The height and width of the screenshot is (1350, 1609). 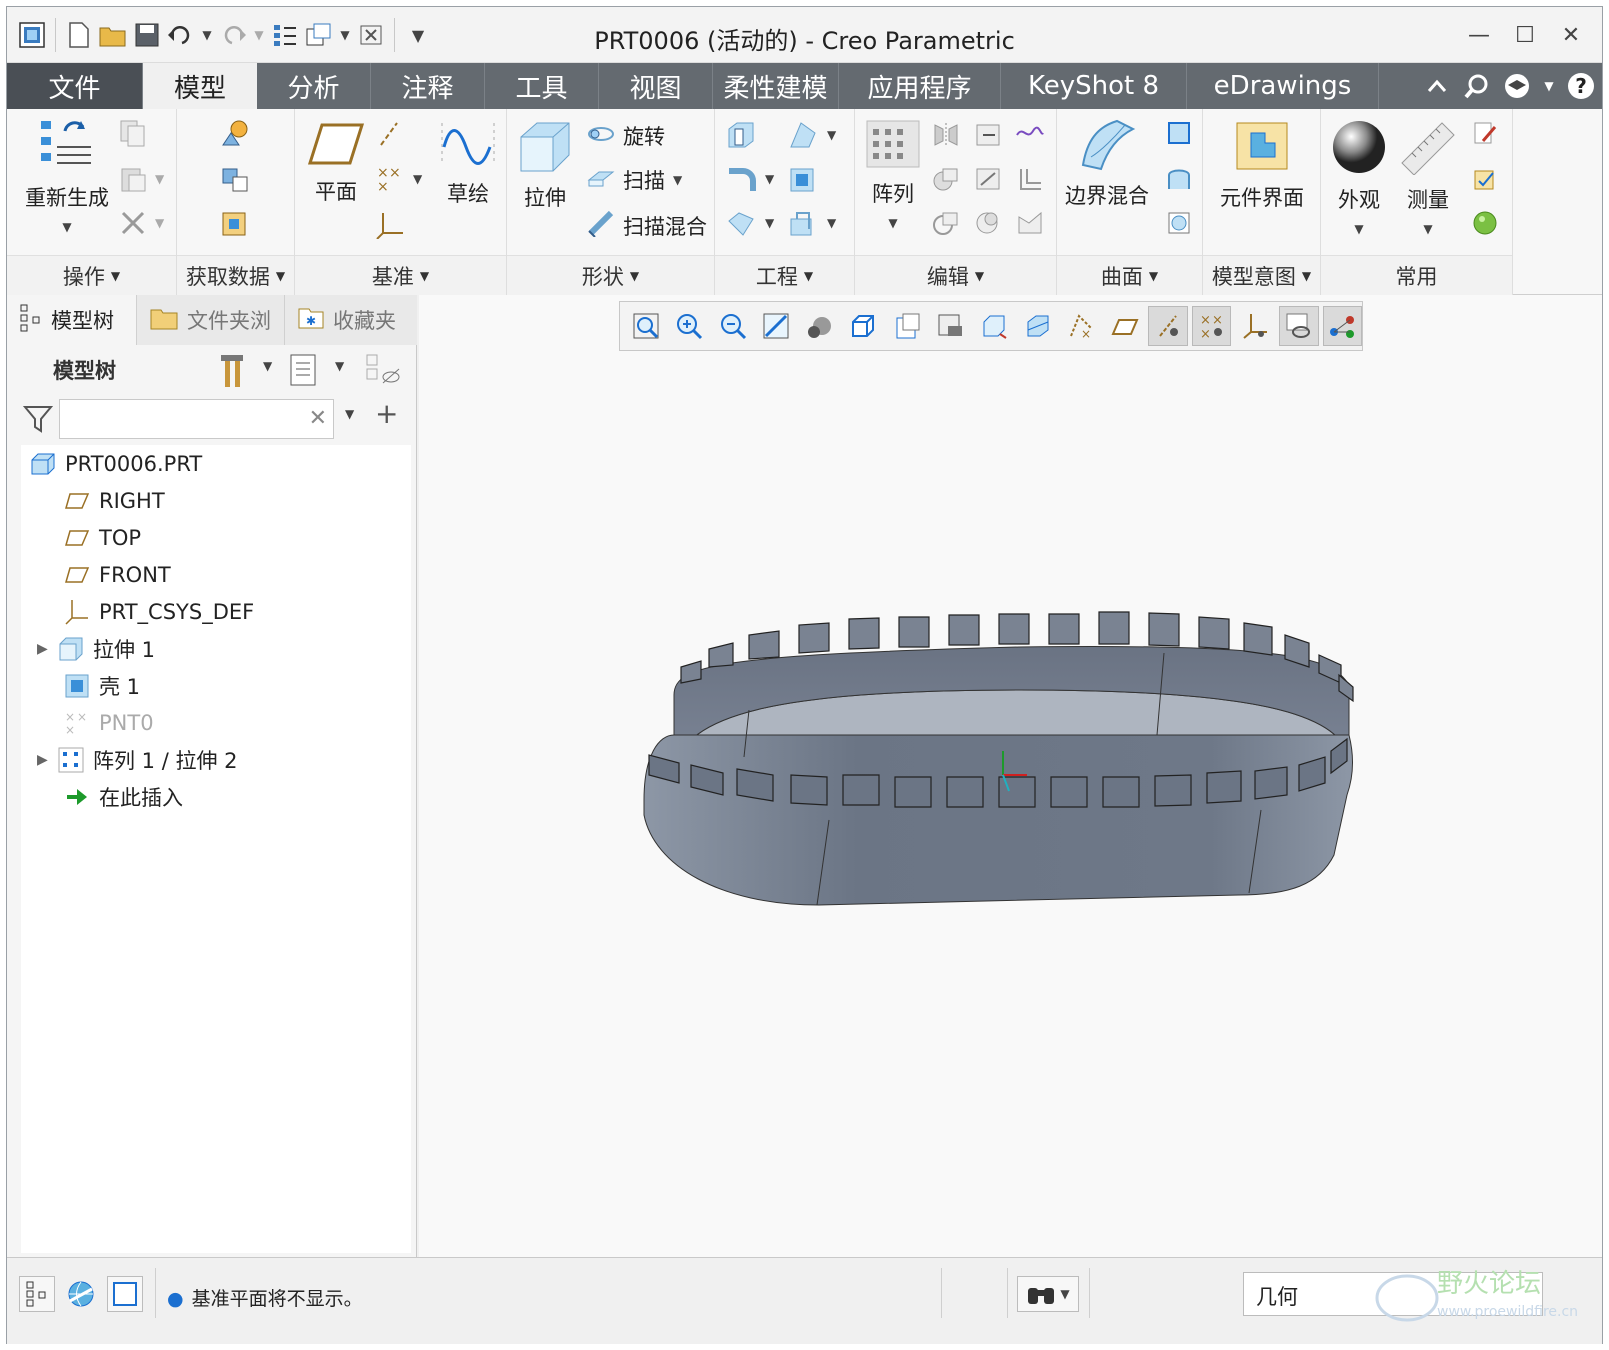 What do you see at coordinates (749, 179) in the screenshot?
I see `round-icon: ▼` at bounding box center [749, 179].